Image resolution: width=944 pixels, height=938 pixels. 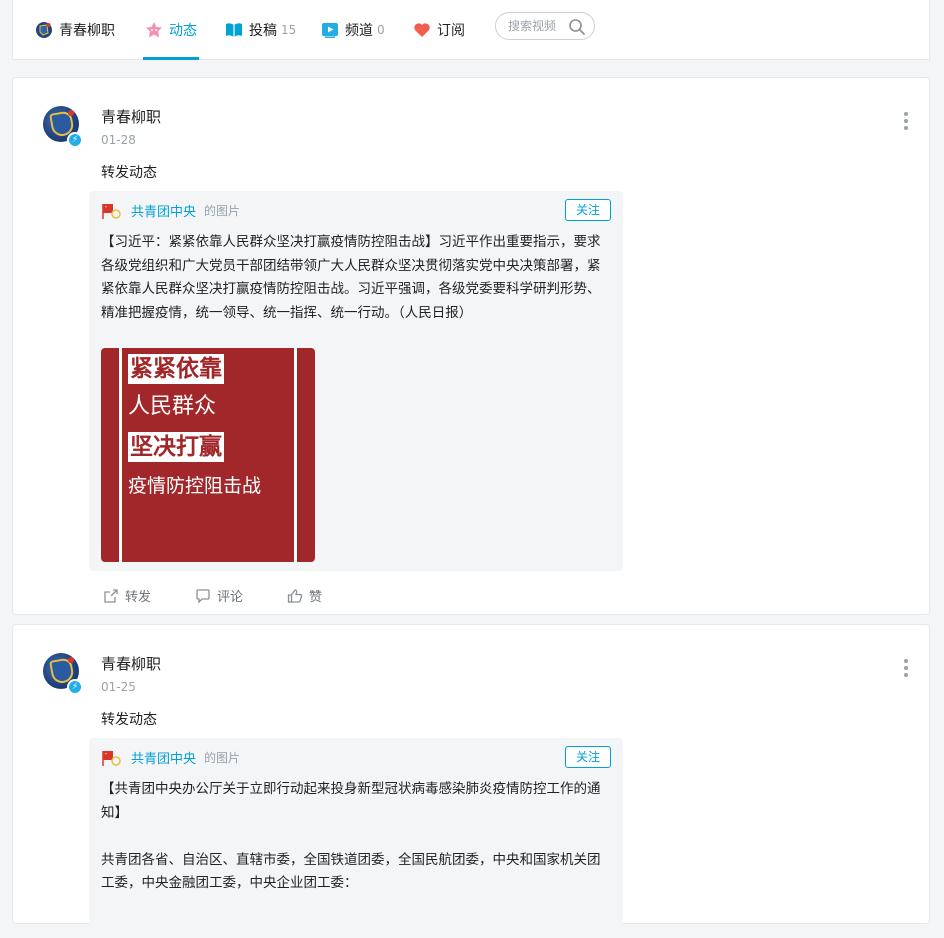 I want to click on tab-subscriptions: 订阅, so click(x=439, y=30).